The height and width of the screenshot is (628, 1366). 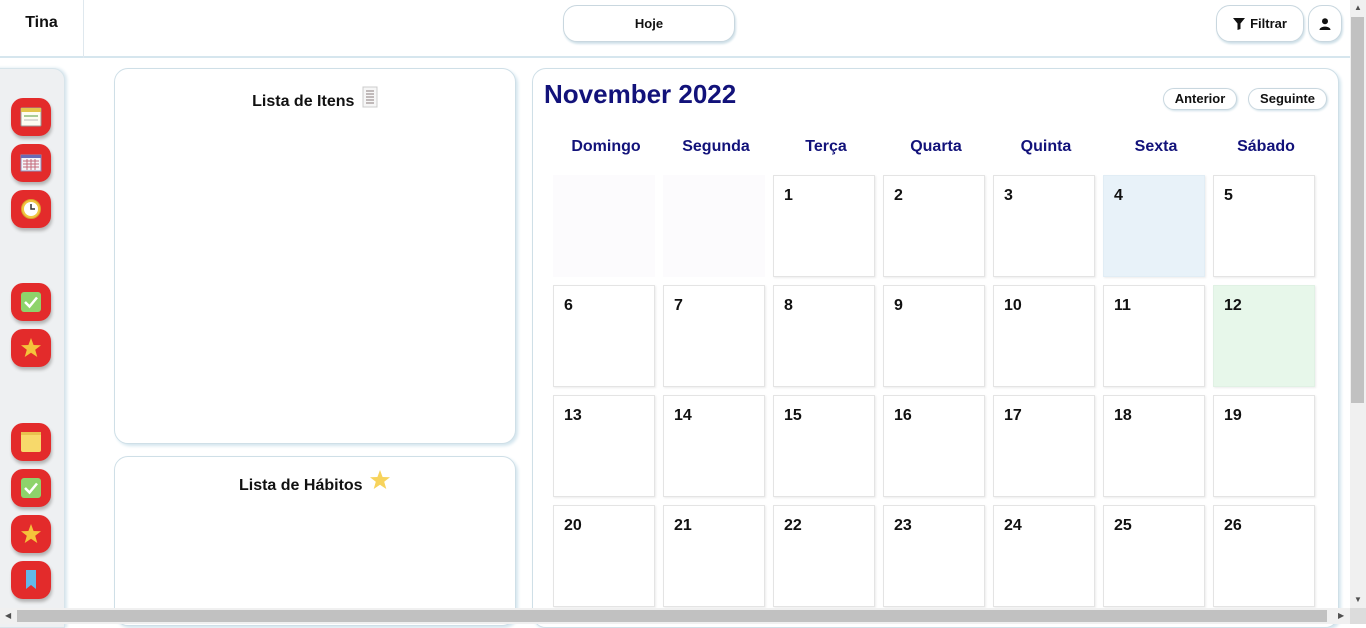 What do you see at coordinates (31, 163) in the screenshot?
I see `sidebar-item-calendar-month` at bounding box center [31, 163].